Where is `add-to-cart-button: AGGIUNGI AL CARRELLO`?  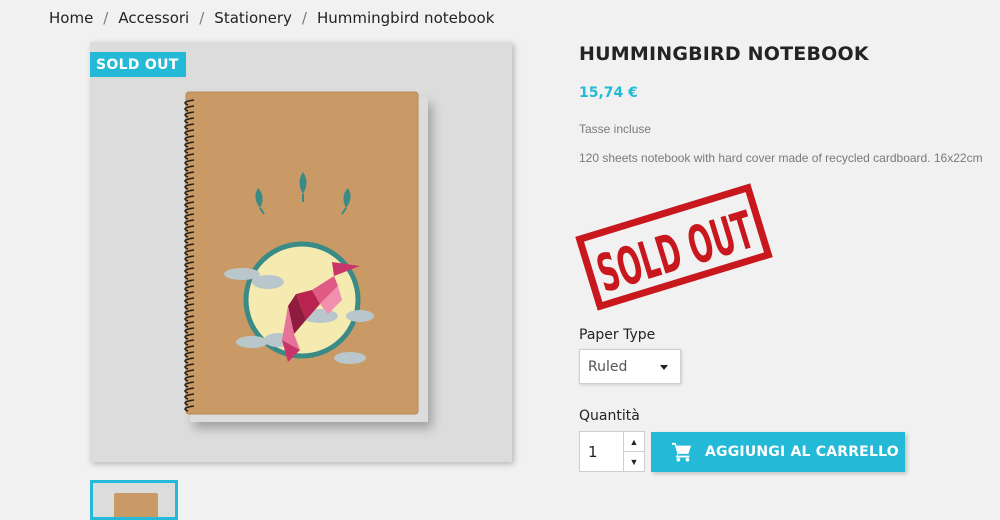
add-to-cart-button: AGGIUNGI AL CARRELLO is located at coordinates (778, 452).